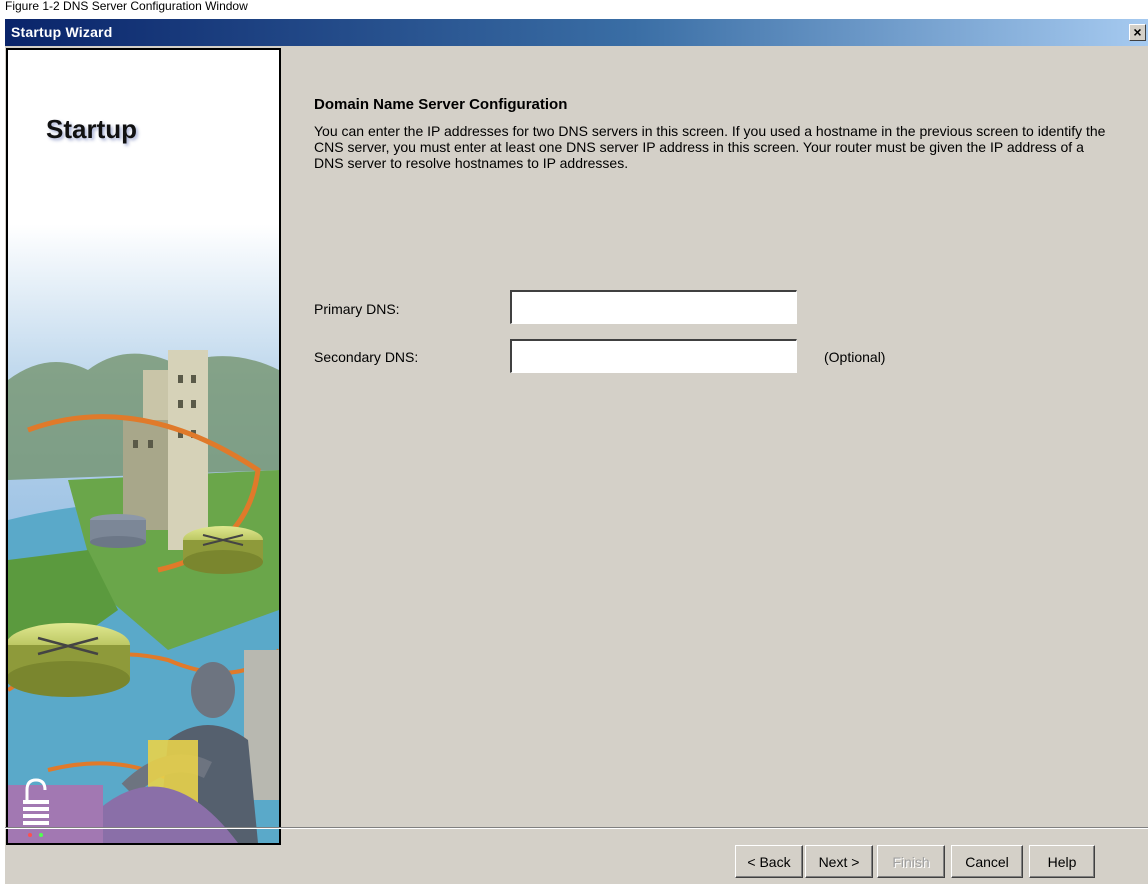  Describe the element at coordinates (223, 550) in the screenshot. I see `router-small` at that location.